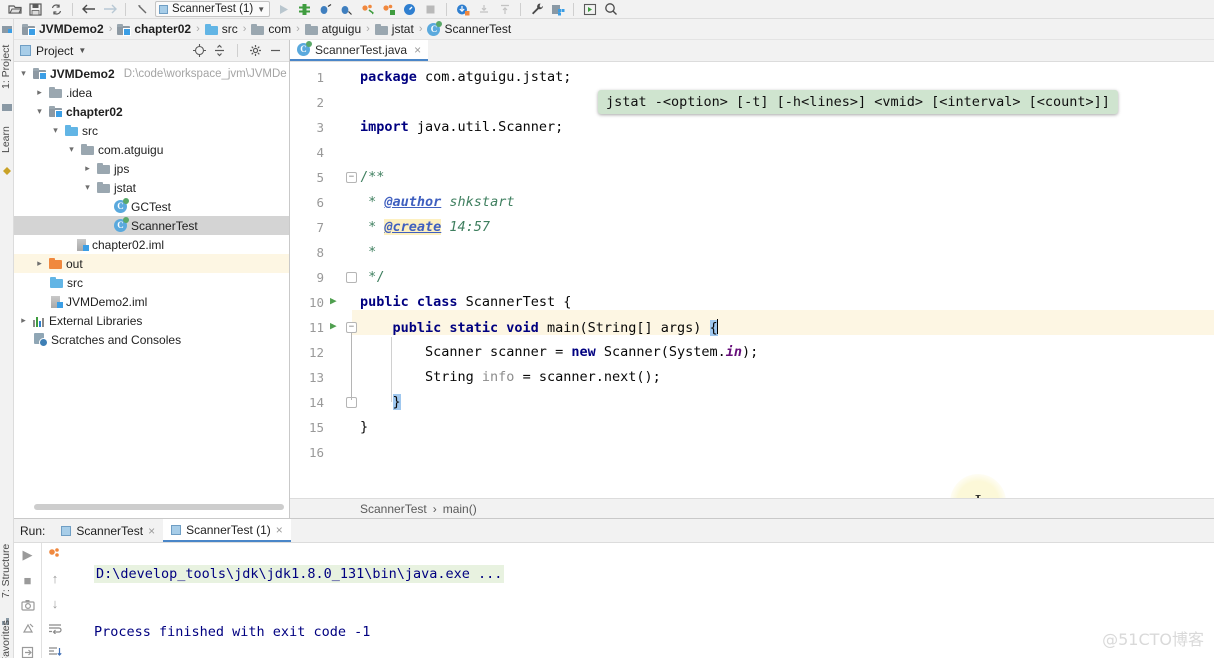  Describe the element at coordinates (227, 530) in the screenshot. I see `run-tab-scannertest-1: ScannerTest (1) ×` at that location.